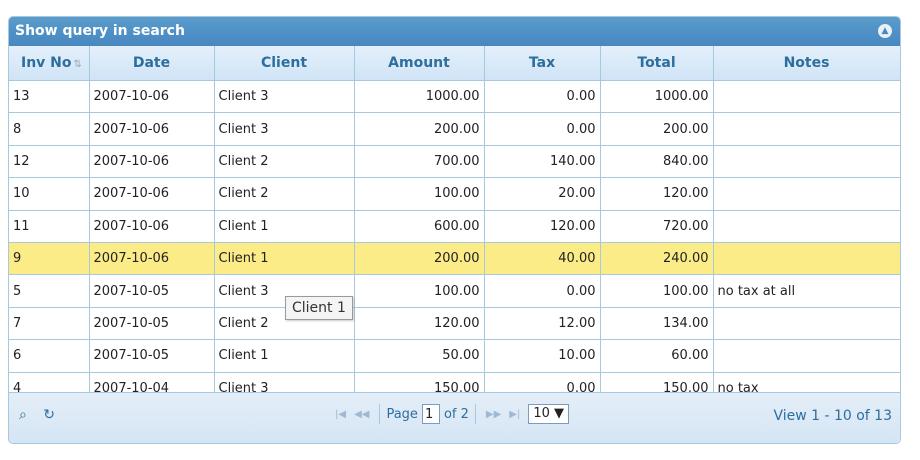  What do you see at coordinates (514, 414) in the screenshot?
I see `last-page-icon: ▶|` at bounding box center [514, 414].